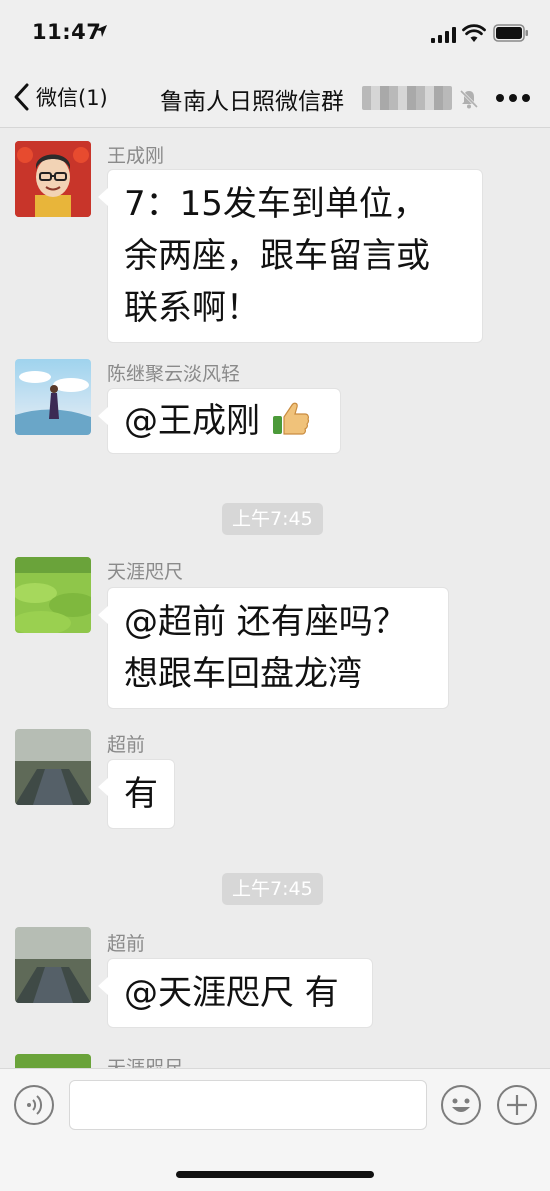  What do you see at coordinates (291, 418) in the screenshot?
I see `thumbs-up-icon` at bounding box center [291, 418].